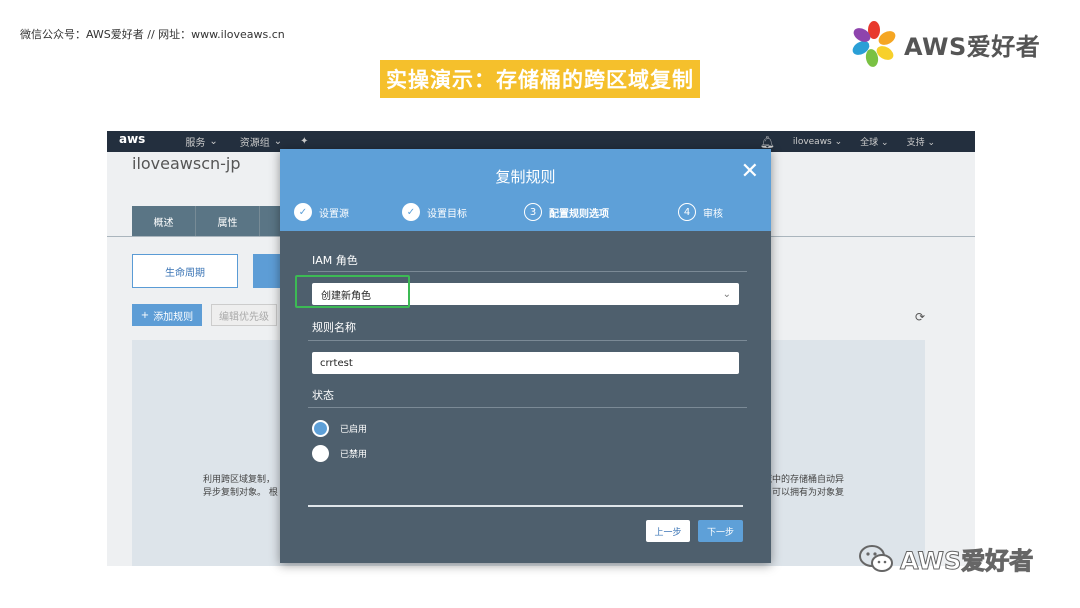 This screenshot has height=608, width=1080. What do you see at coordinates (579, 214) in the screenshot?
I see `step-label: 配置规则选项` at bounding box center [579, 214].